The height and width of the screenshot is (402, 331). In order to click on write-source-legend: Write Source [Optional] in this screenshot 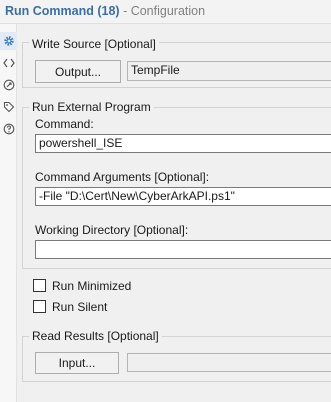, I will do `click(94, 44)`.